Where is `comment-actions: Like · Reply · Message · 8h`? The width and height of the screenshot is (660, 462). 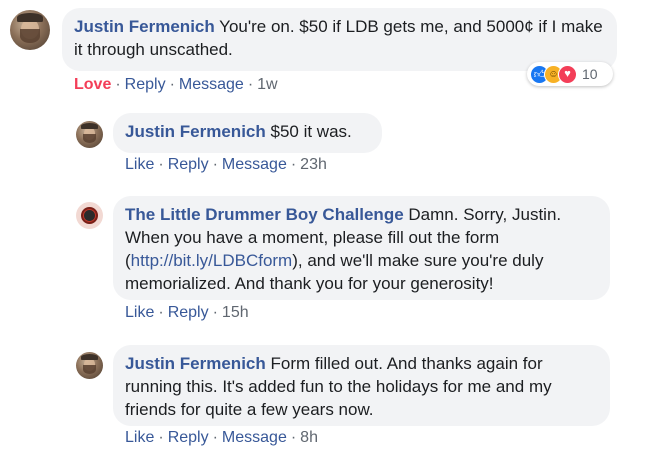
comment-actions: Like · Reply · Message · 8h is located at coordinates (221, 437).